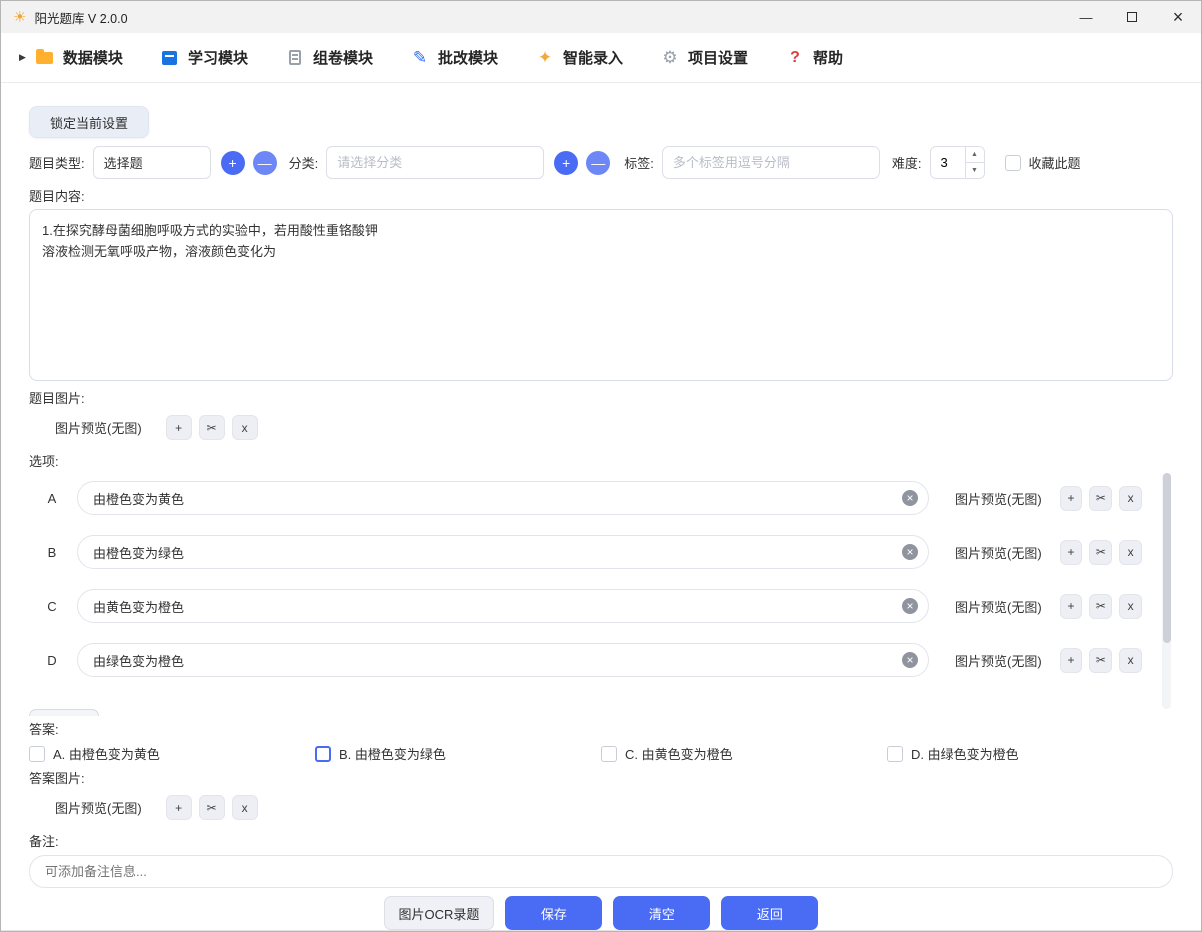  What do you see at coordinates (704, 57) in the screenshot?
I see `nav-item-project-settings: ⚙ 项目设置` at bounding box center [704, 57].